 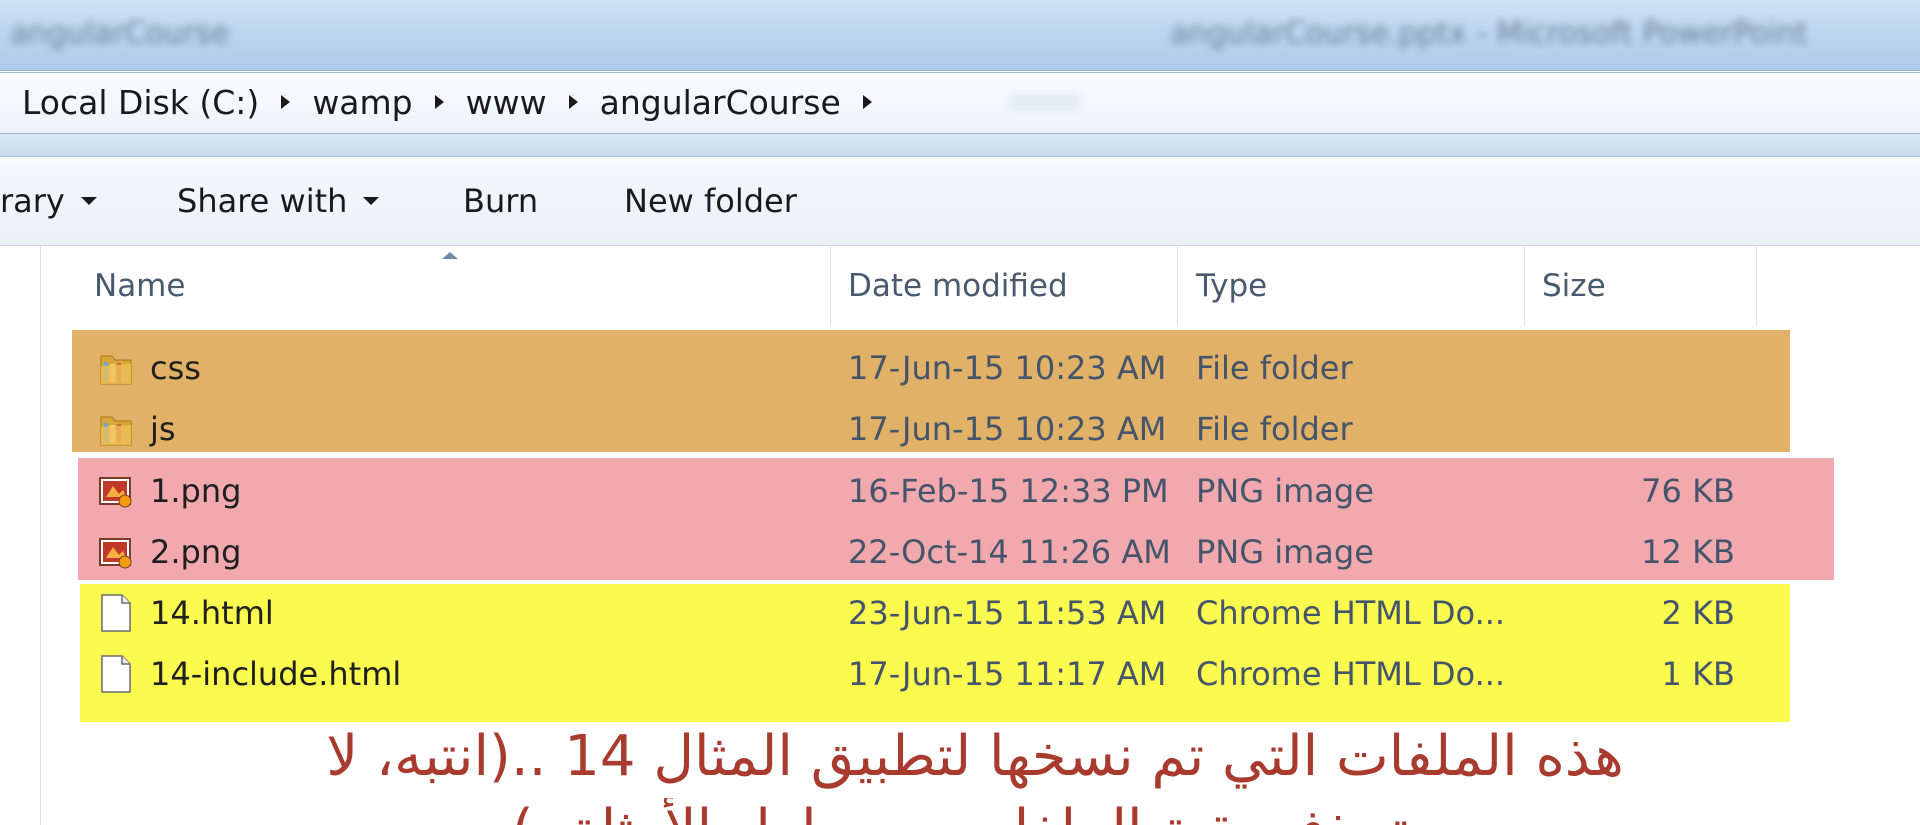 I want to click on burn-button: Burn, so click(x=500, y=201).